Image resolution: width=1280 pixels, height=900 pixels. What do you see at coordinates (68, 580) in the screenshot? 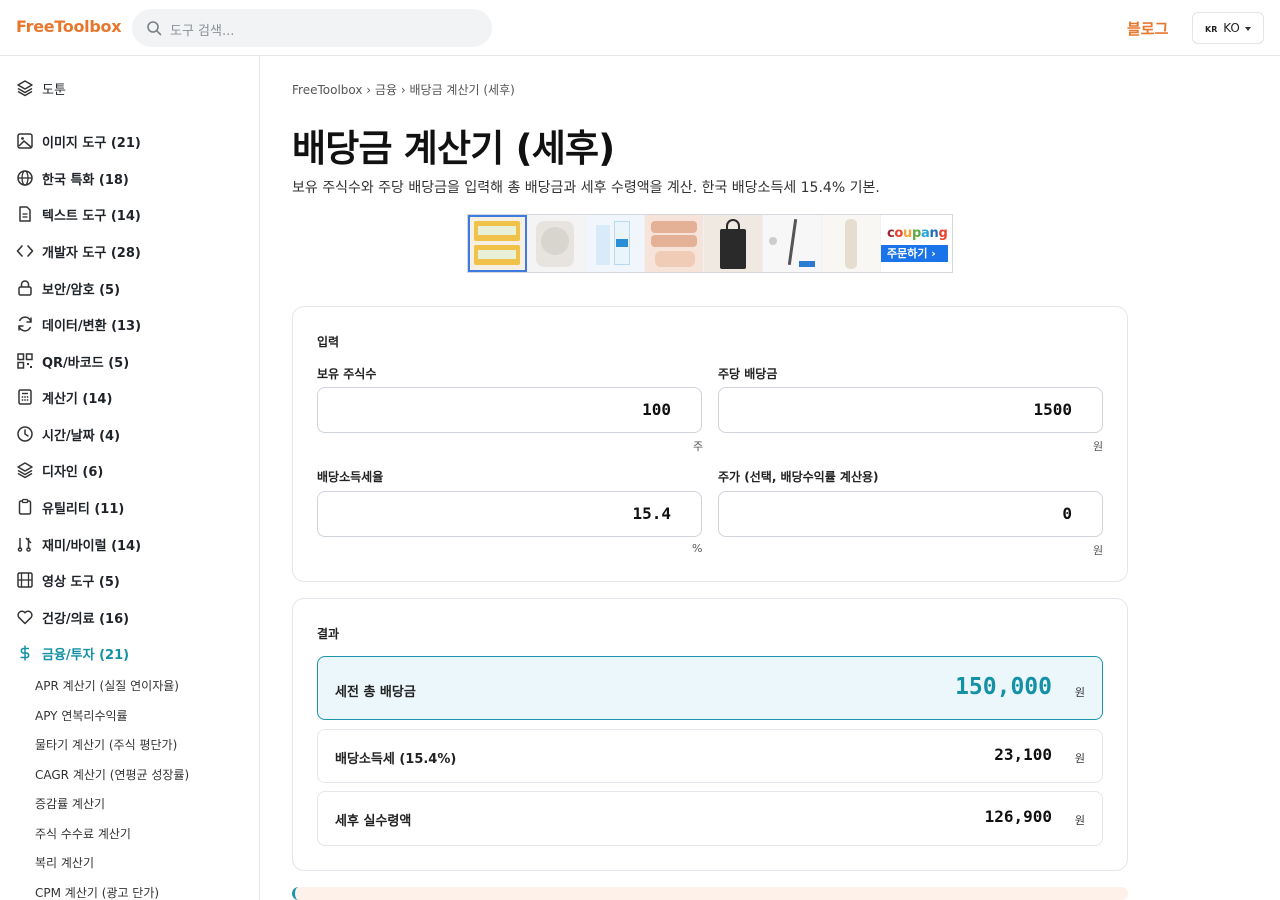
I see `sidebar-item-video: 영상 도구 (5)` at bounding box center [68, 580].